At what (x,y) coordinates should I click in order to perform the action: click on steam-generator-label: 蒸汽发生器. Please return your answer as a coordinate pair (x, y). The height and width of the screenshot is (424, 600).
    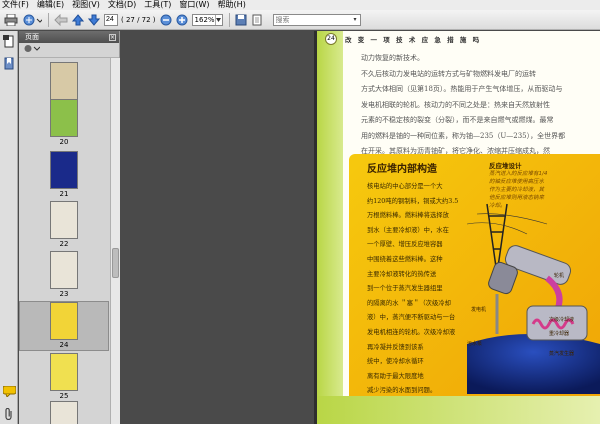
    Looking at the image, I should click on (562, 354).